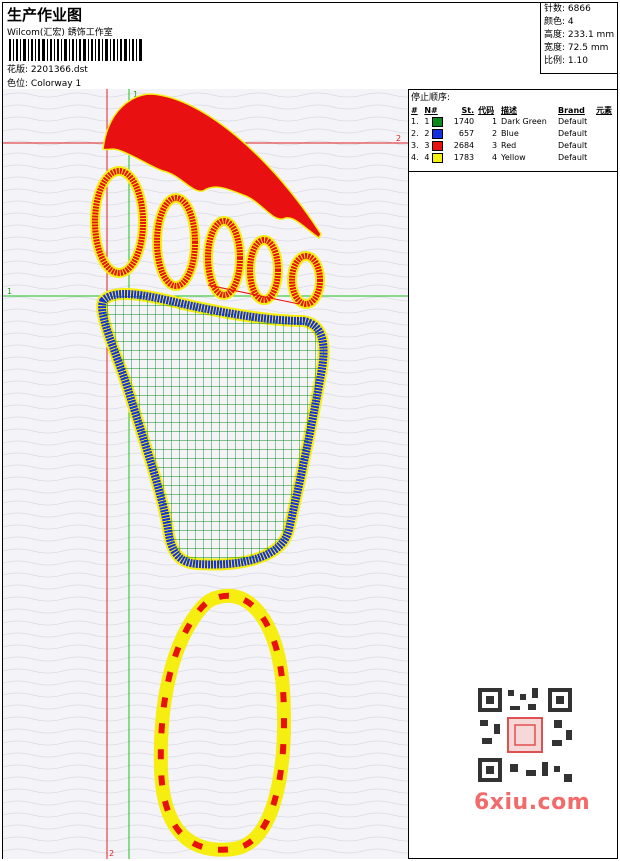 Image resolution: width=620 pixels, height=861 pixels. Describe the element at coordinates (571, 110) in the screenshot. I see `col-header: Brand` at that location.